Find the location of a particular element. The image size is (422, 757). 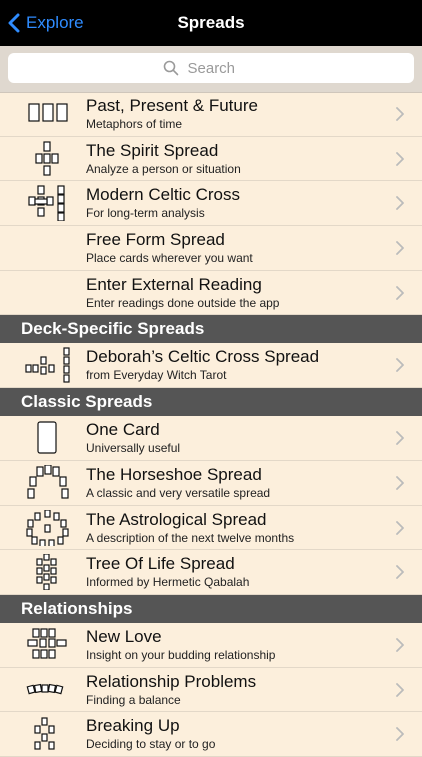

spread-subtitle: Metaphors of time is located at coordinates (134, 124).